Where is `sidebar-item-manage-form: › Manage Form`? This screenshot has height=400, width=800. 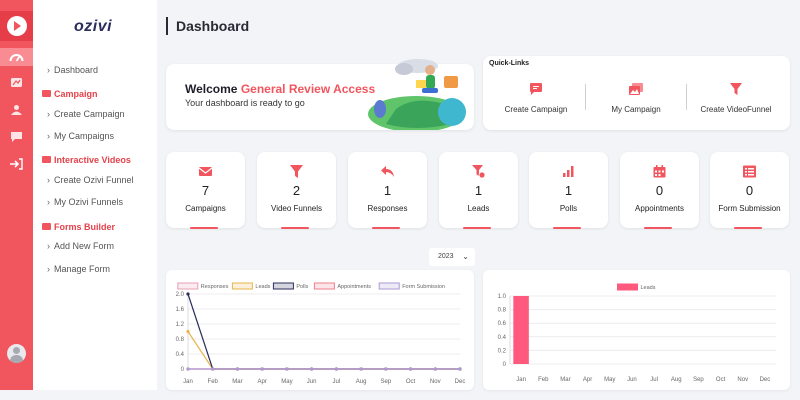 sidebar-item-manage-form: › Manage Form is located at coordinates (78, 269).